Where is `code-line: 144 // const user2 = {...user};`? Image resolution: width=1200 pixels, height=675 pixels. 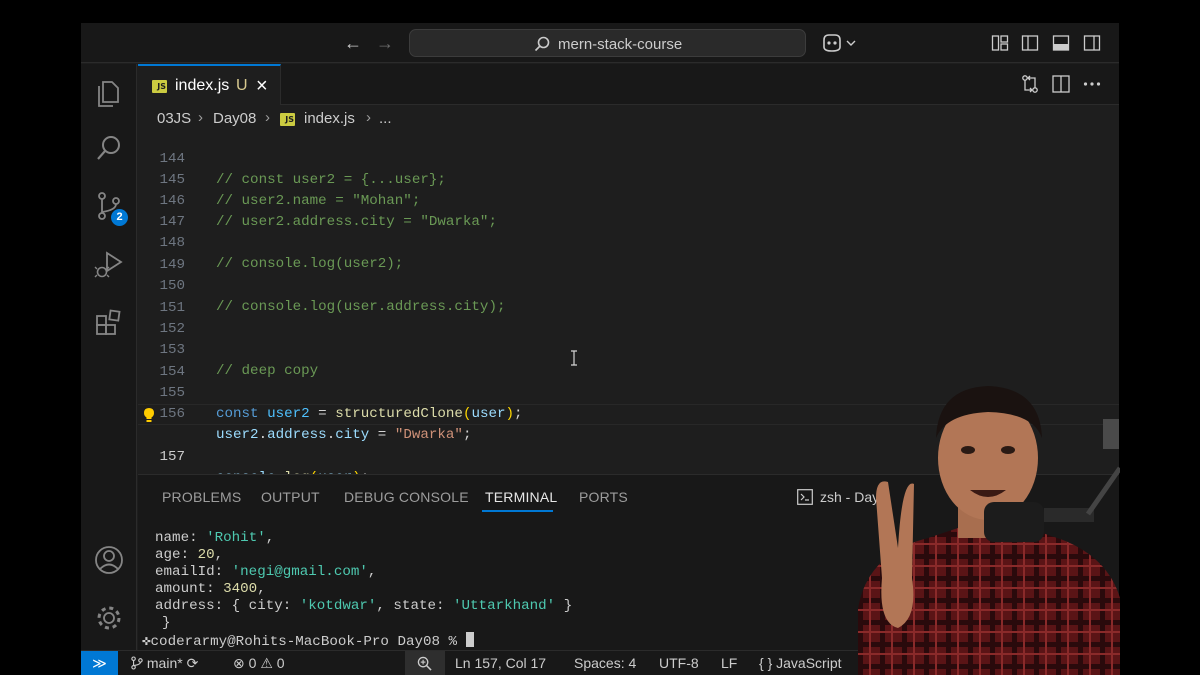
code-line: 144 // const user2 = {...user}; is located at coordinates (628, 160).